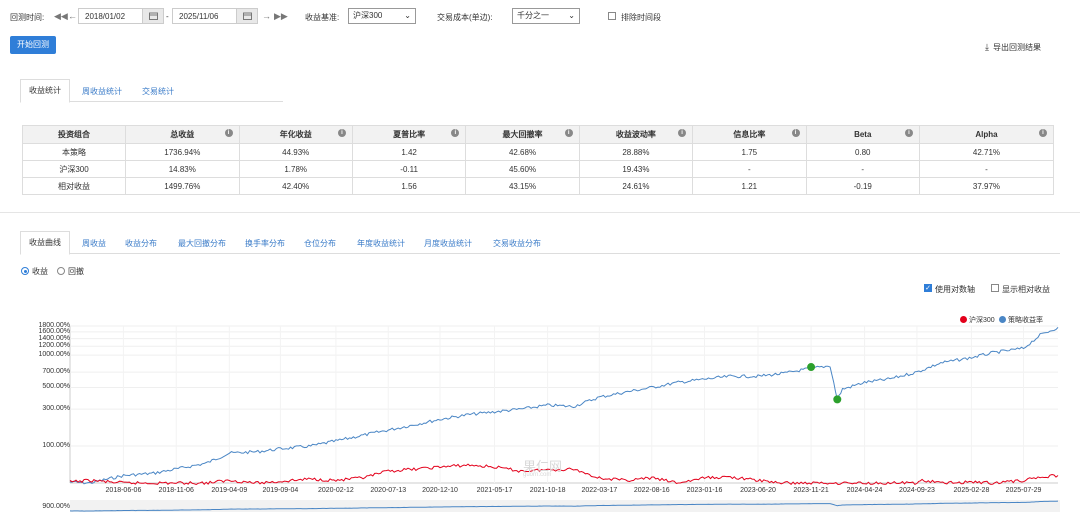 The image size is (1080, 512). Describe the element at coordinates (811, 490) in the screenshot. I see `x-tick-label: 2023-11-21` at that location.